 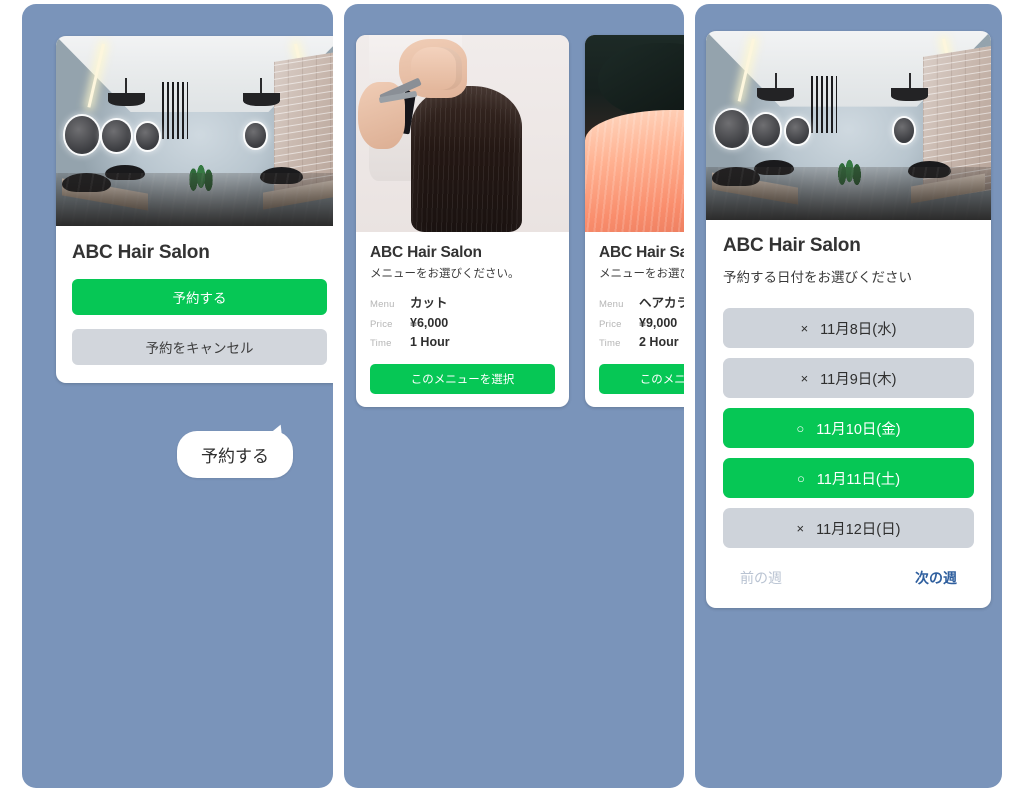 What do you see at coordinates (858, 479) in the screenshot?
I see `date-label: 11月11日(土)` at bounding box center [858, 479].